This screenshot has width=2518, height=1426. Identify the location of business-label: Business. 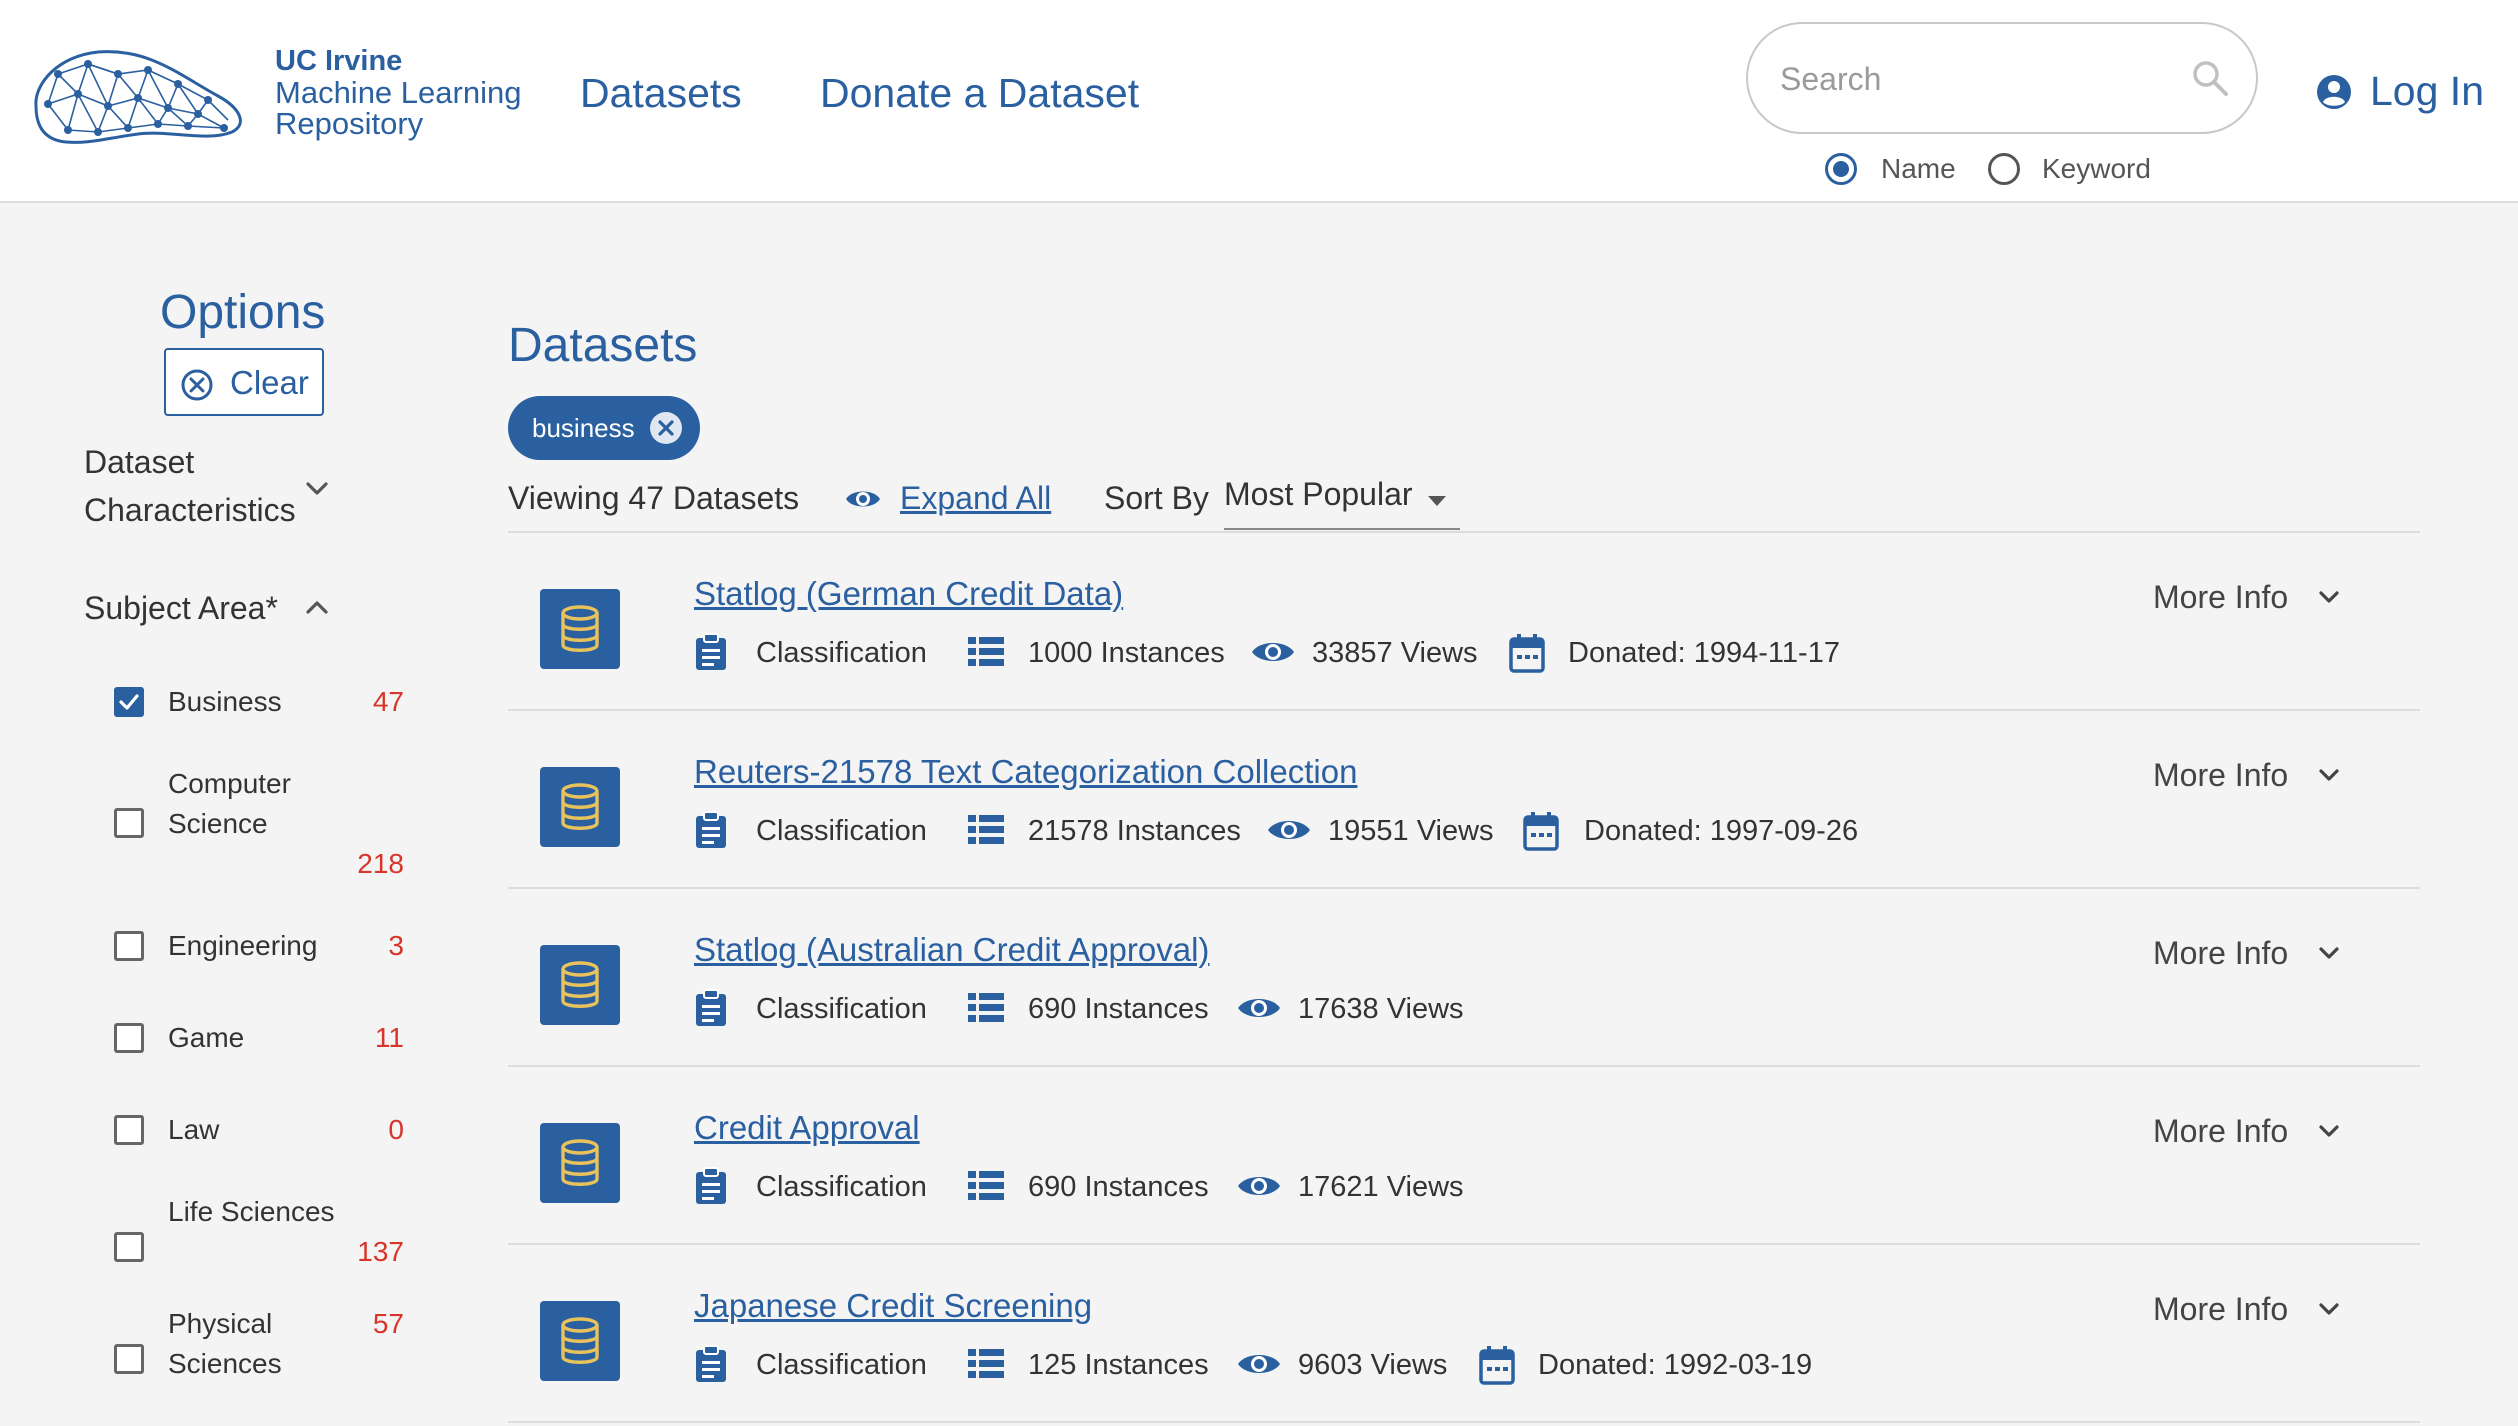
(225, 701).